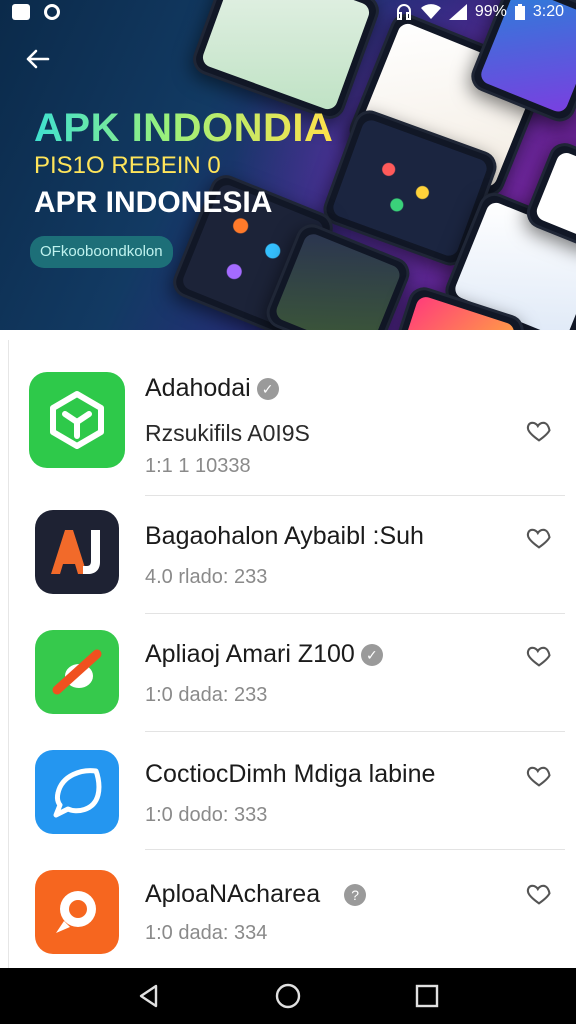 This screenshot has height=1024, width=576. I want to click on nav-back-button, so click(149, 996).